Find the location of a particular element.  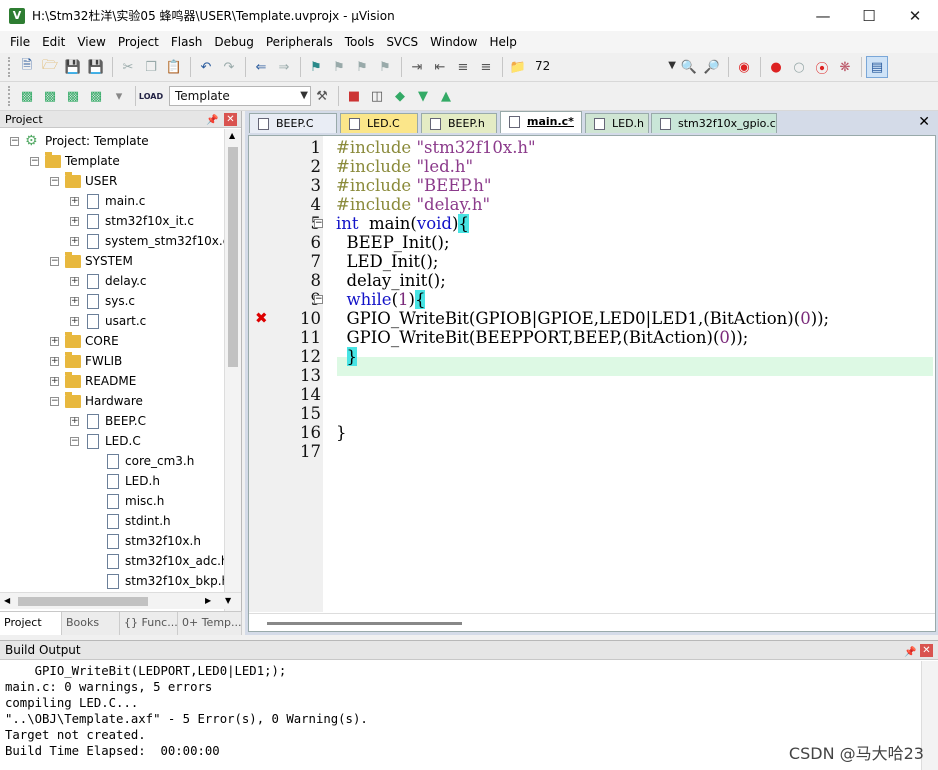

code-line: #include "BEEP.h" is located at coordinates (413, 185).